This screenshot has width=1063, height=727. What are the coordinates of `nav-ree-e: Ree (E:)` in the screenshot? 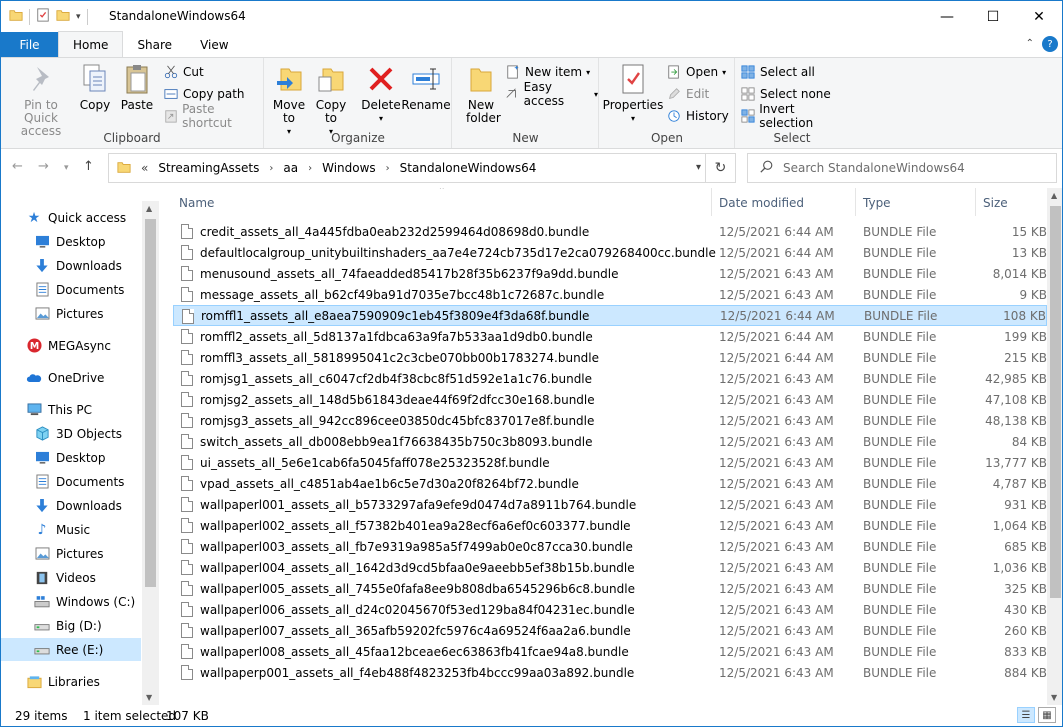 It's located at (71, 649).